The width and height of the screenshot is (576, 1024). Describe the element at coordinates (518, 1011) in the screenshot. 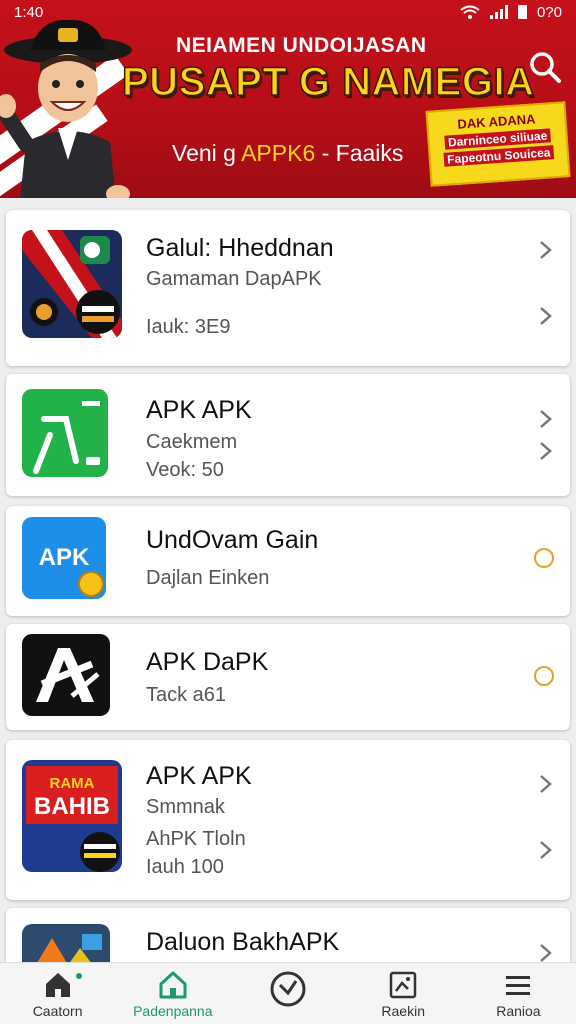

I see `nav-label: Ranioa` at that location.